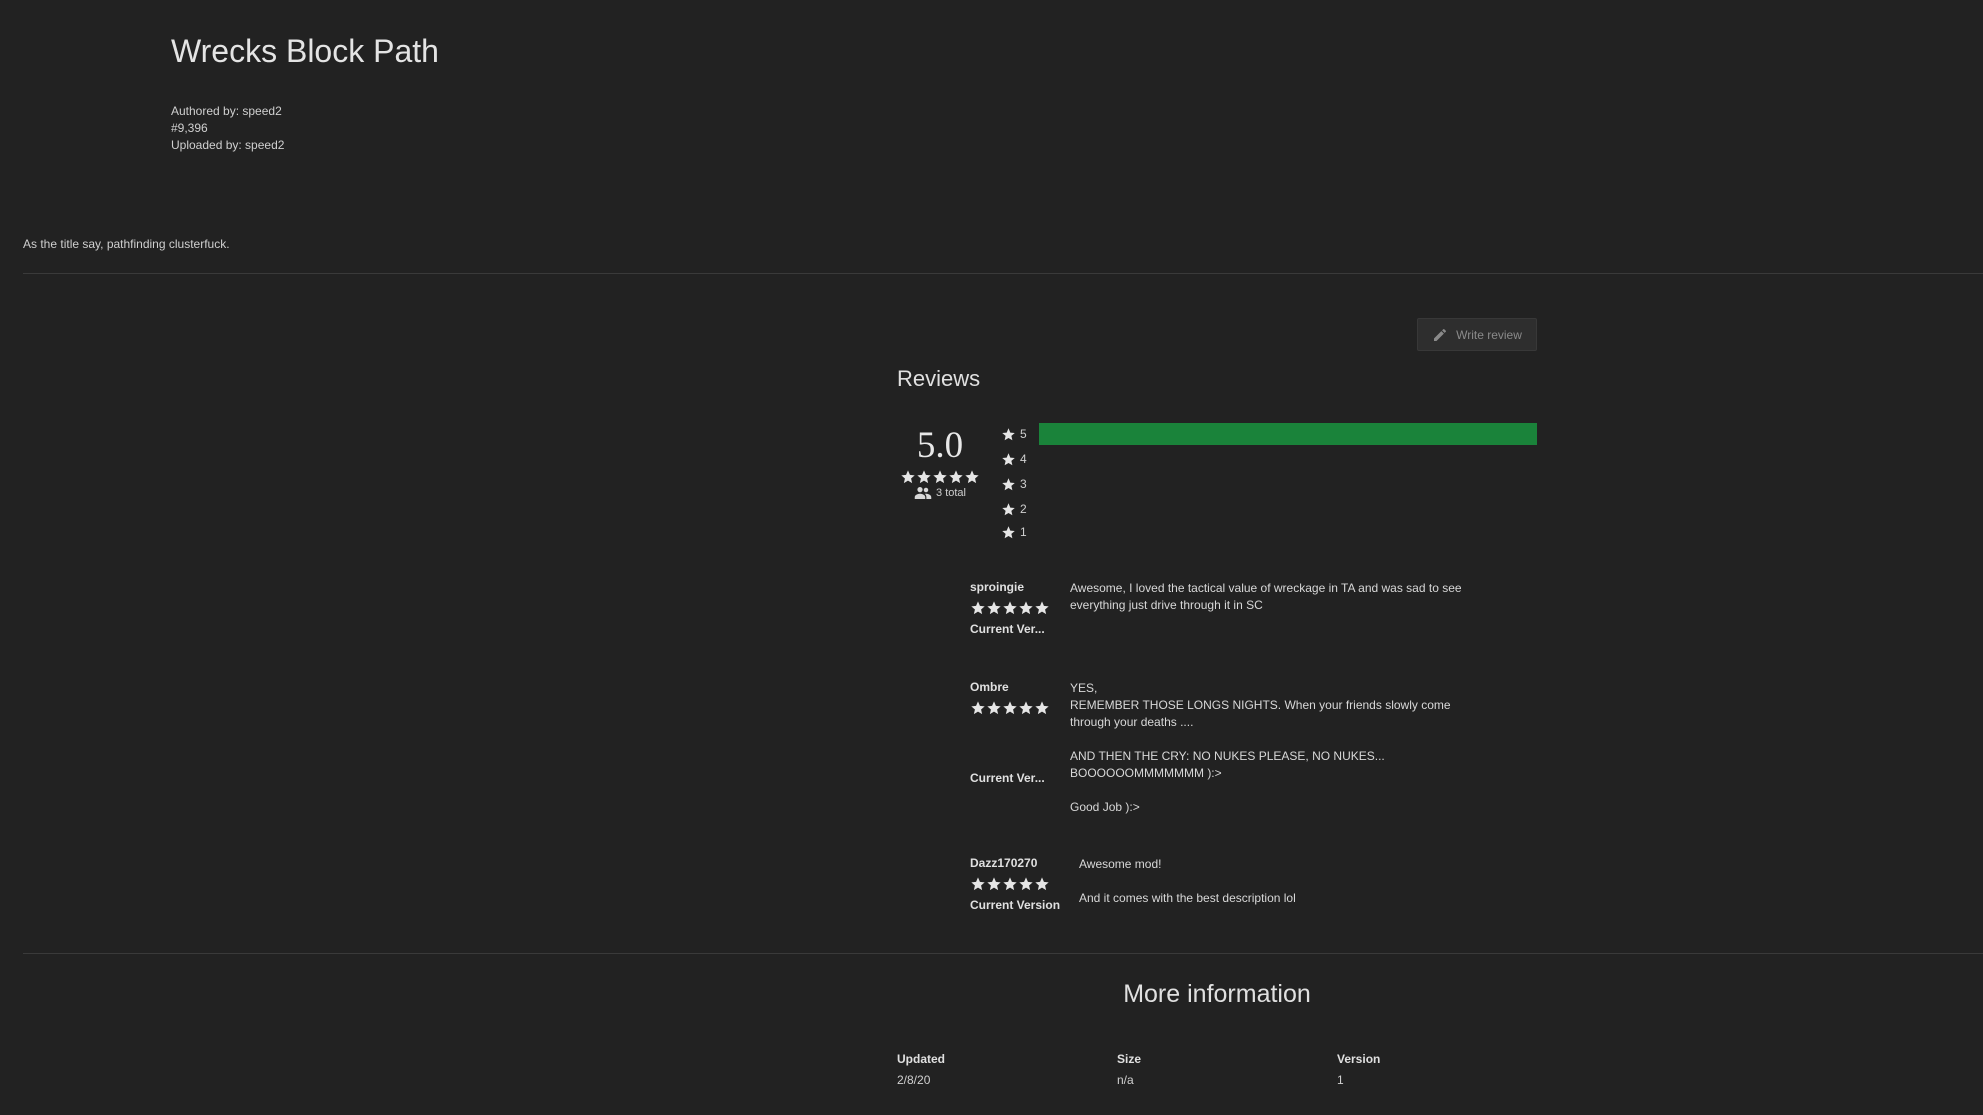 This screenshot has height=1115, width=1983. Describe the element at coordinates (189, 128) in the screenshot. I see `mod-id: #9,396` at that location.